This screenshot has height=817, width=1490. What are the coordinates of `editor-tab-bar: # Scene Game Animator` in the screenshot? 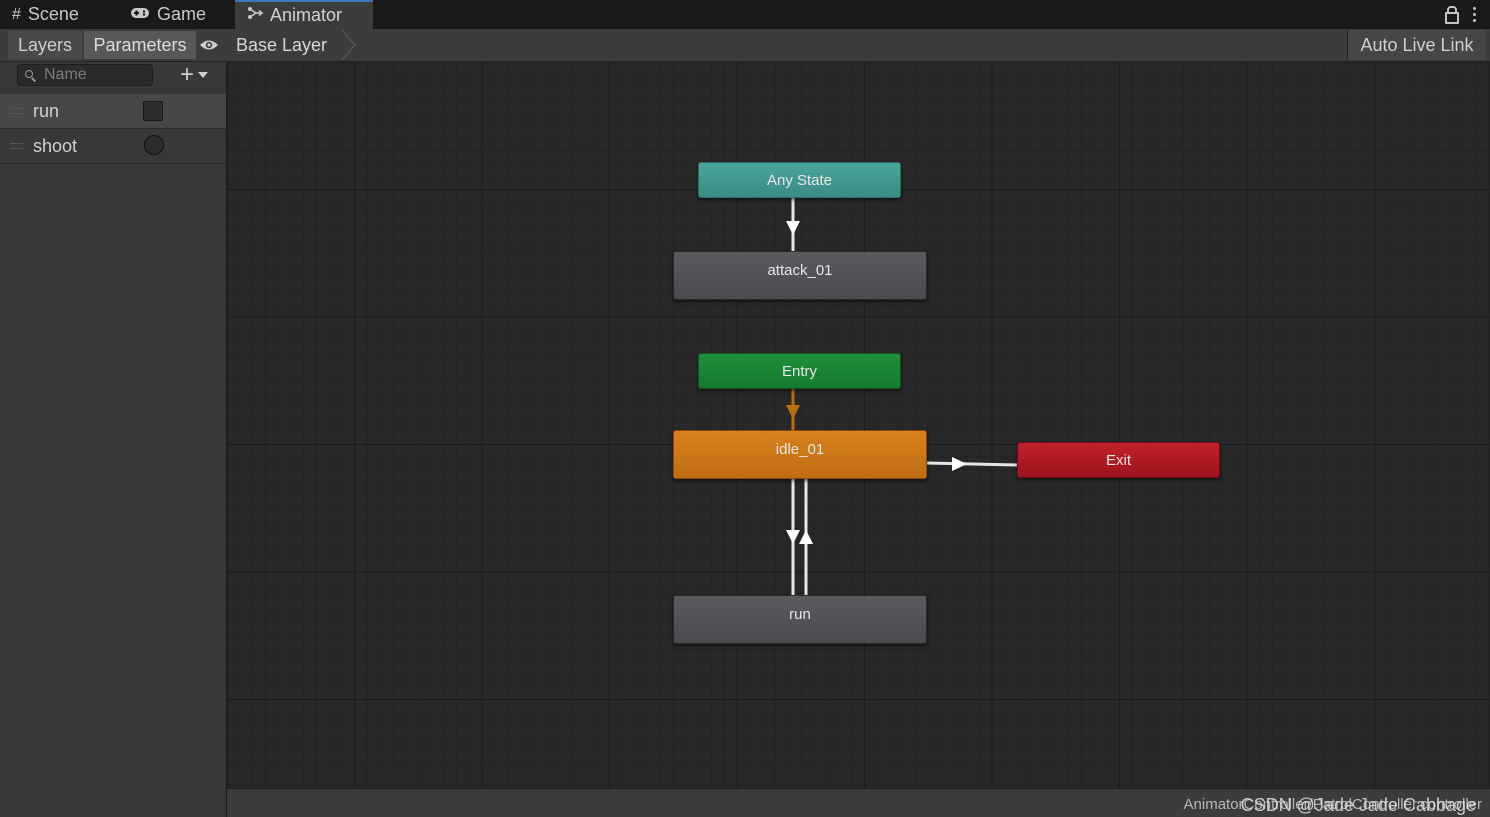 It's located at (745, 15).